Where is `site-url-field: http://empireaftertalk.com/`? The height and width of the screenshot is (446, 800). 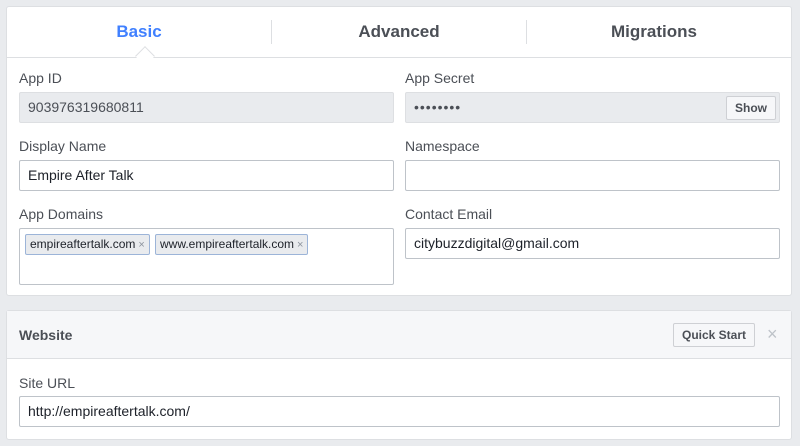 site-url-field: http://empireaftertalk.com/ is located at coordinates (399, 411).